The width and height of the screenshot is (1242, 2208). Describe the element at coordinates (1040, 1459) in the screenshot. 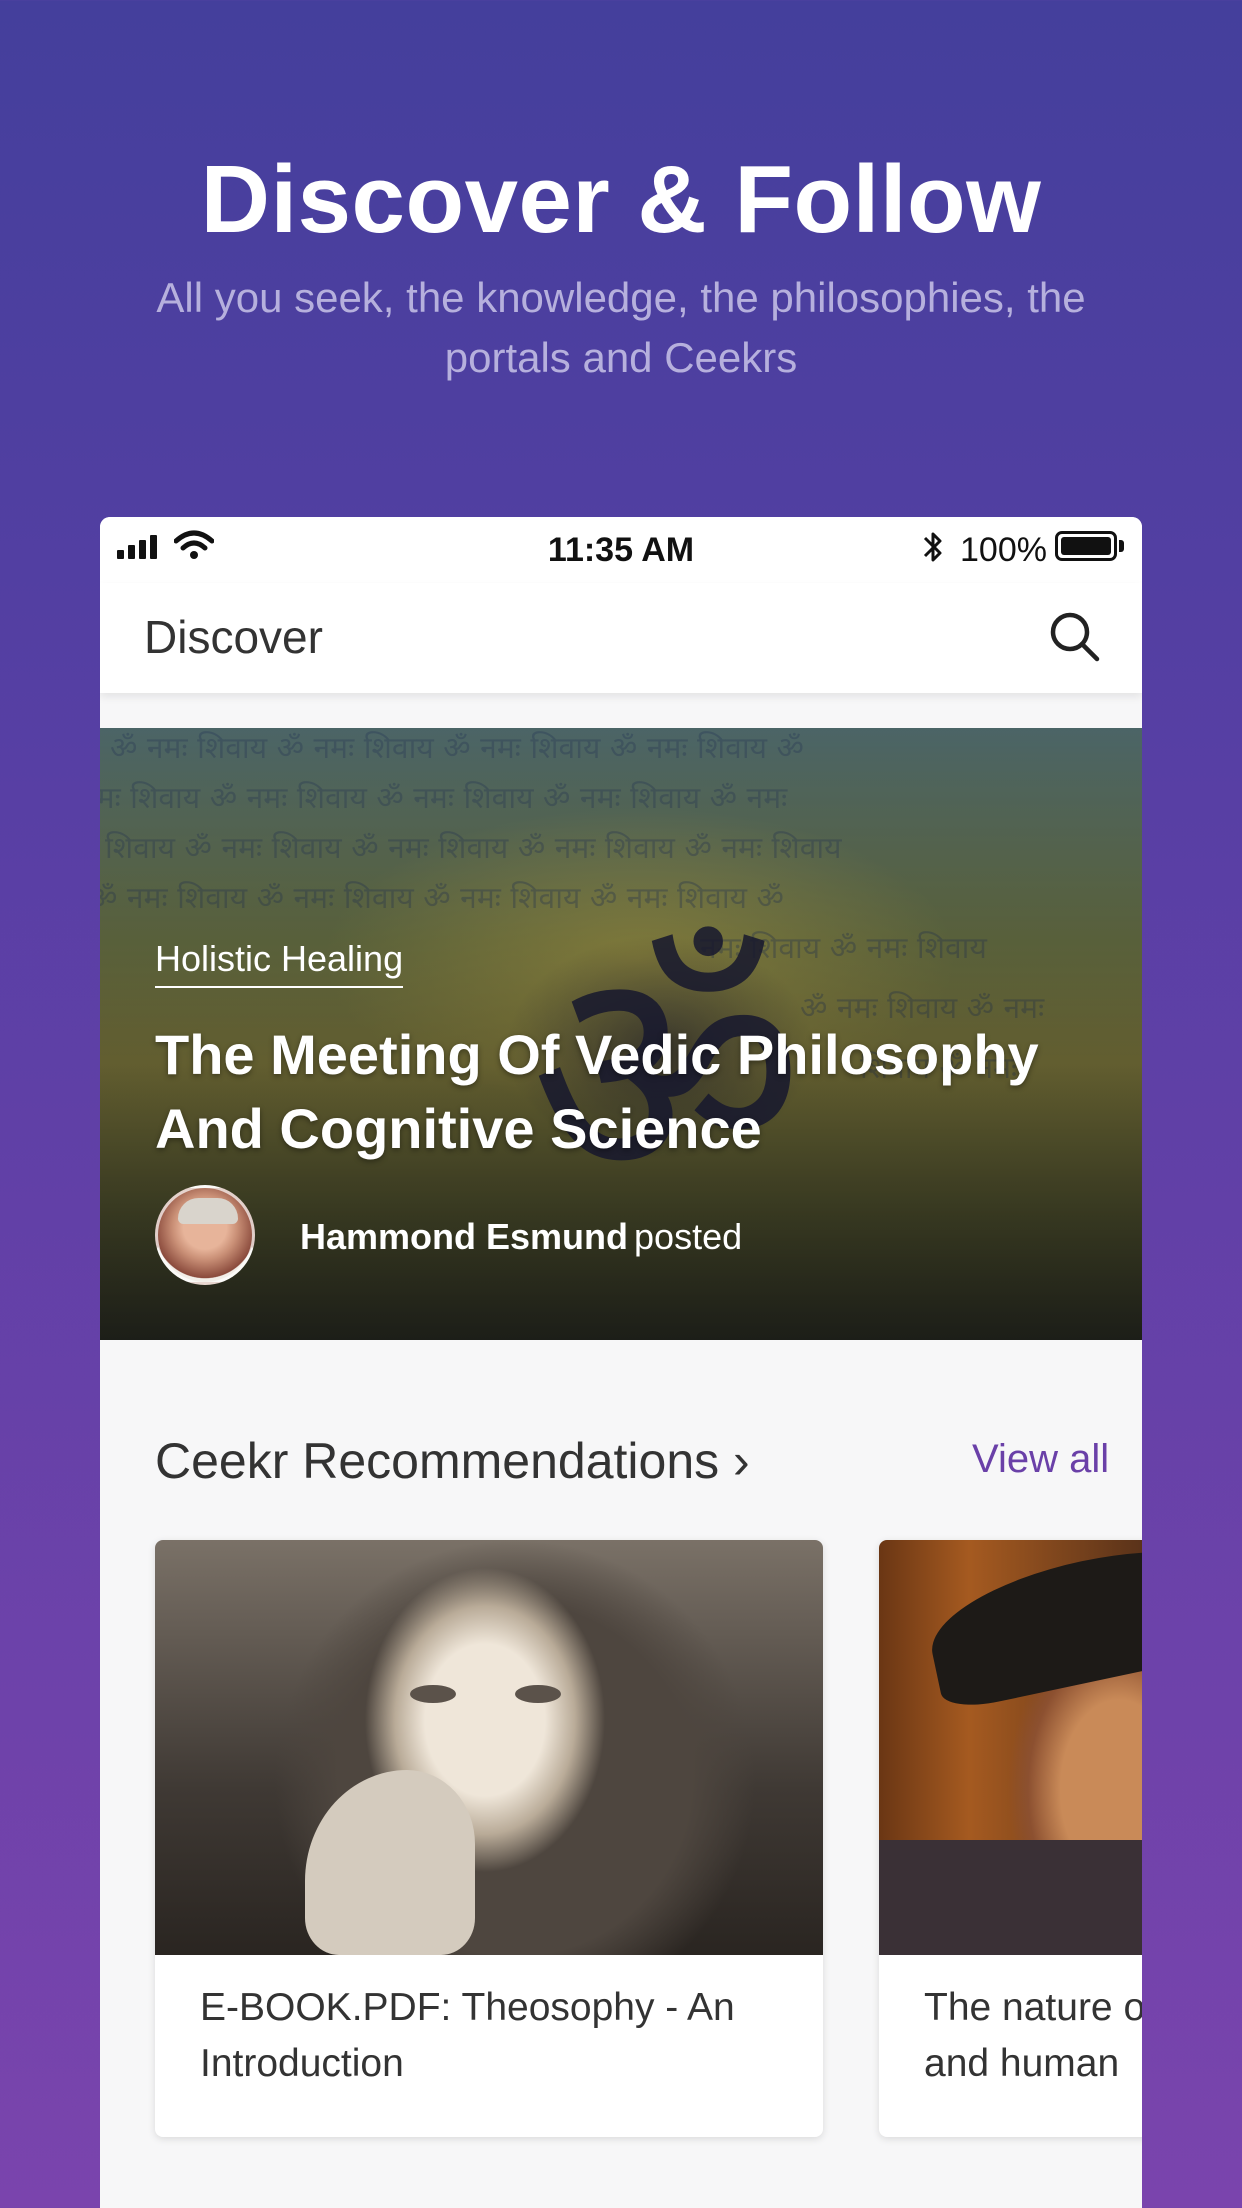

I see `view-all-link: View all` at that location.